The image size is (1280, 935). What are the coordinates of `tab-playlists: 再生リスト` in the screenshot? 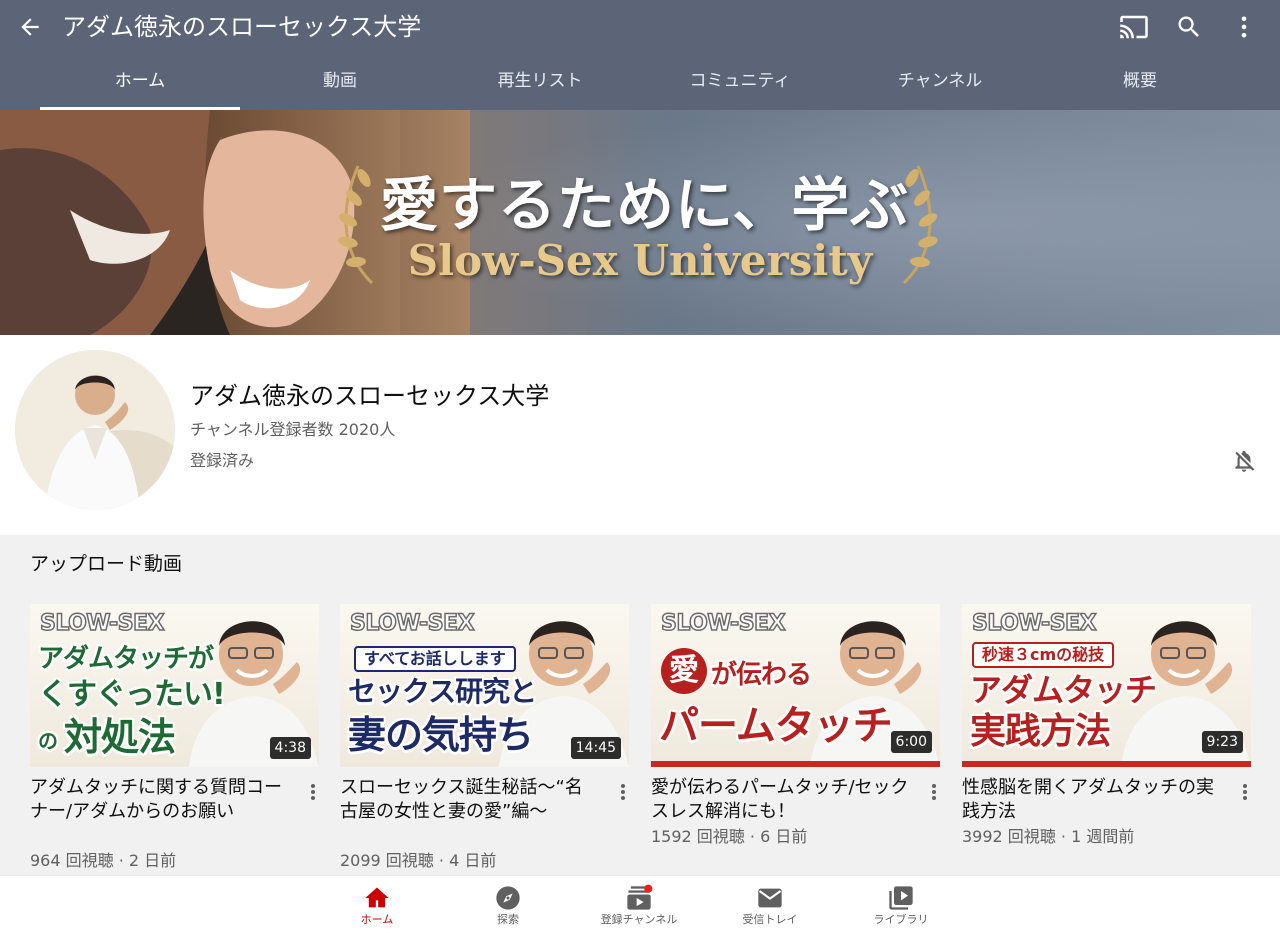 It's located at (540, 83).